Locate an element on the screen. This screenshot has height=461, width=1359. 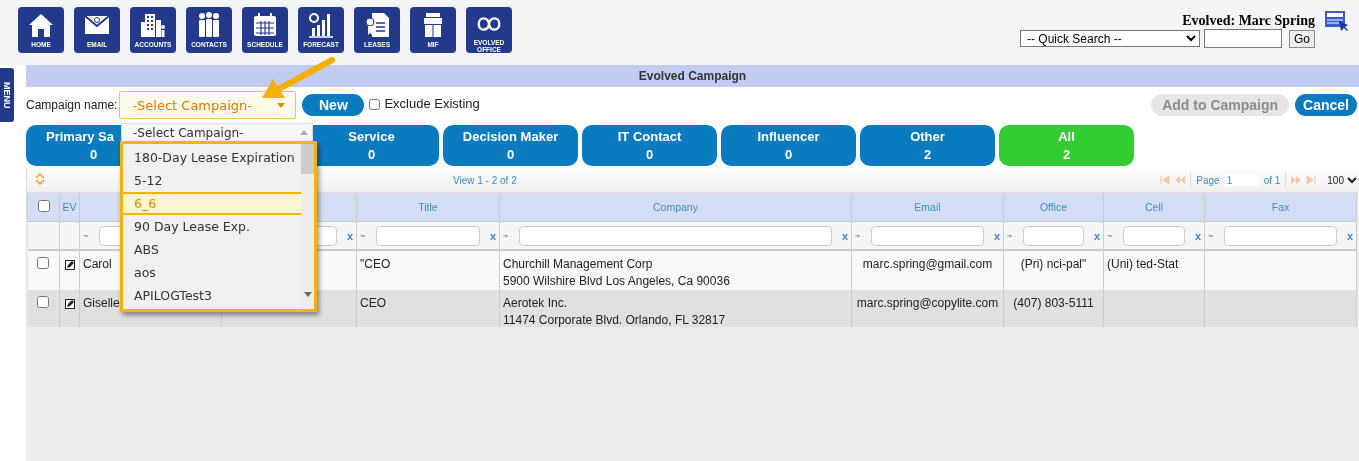
page-total: of 1 is located at coordinates (1272, 180).